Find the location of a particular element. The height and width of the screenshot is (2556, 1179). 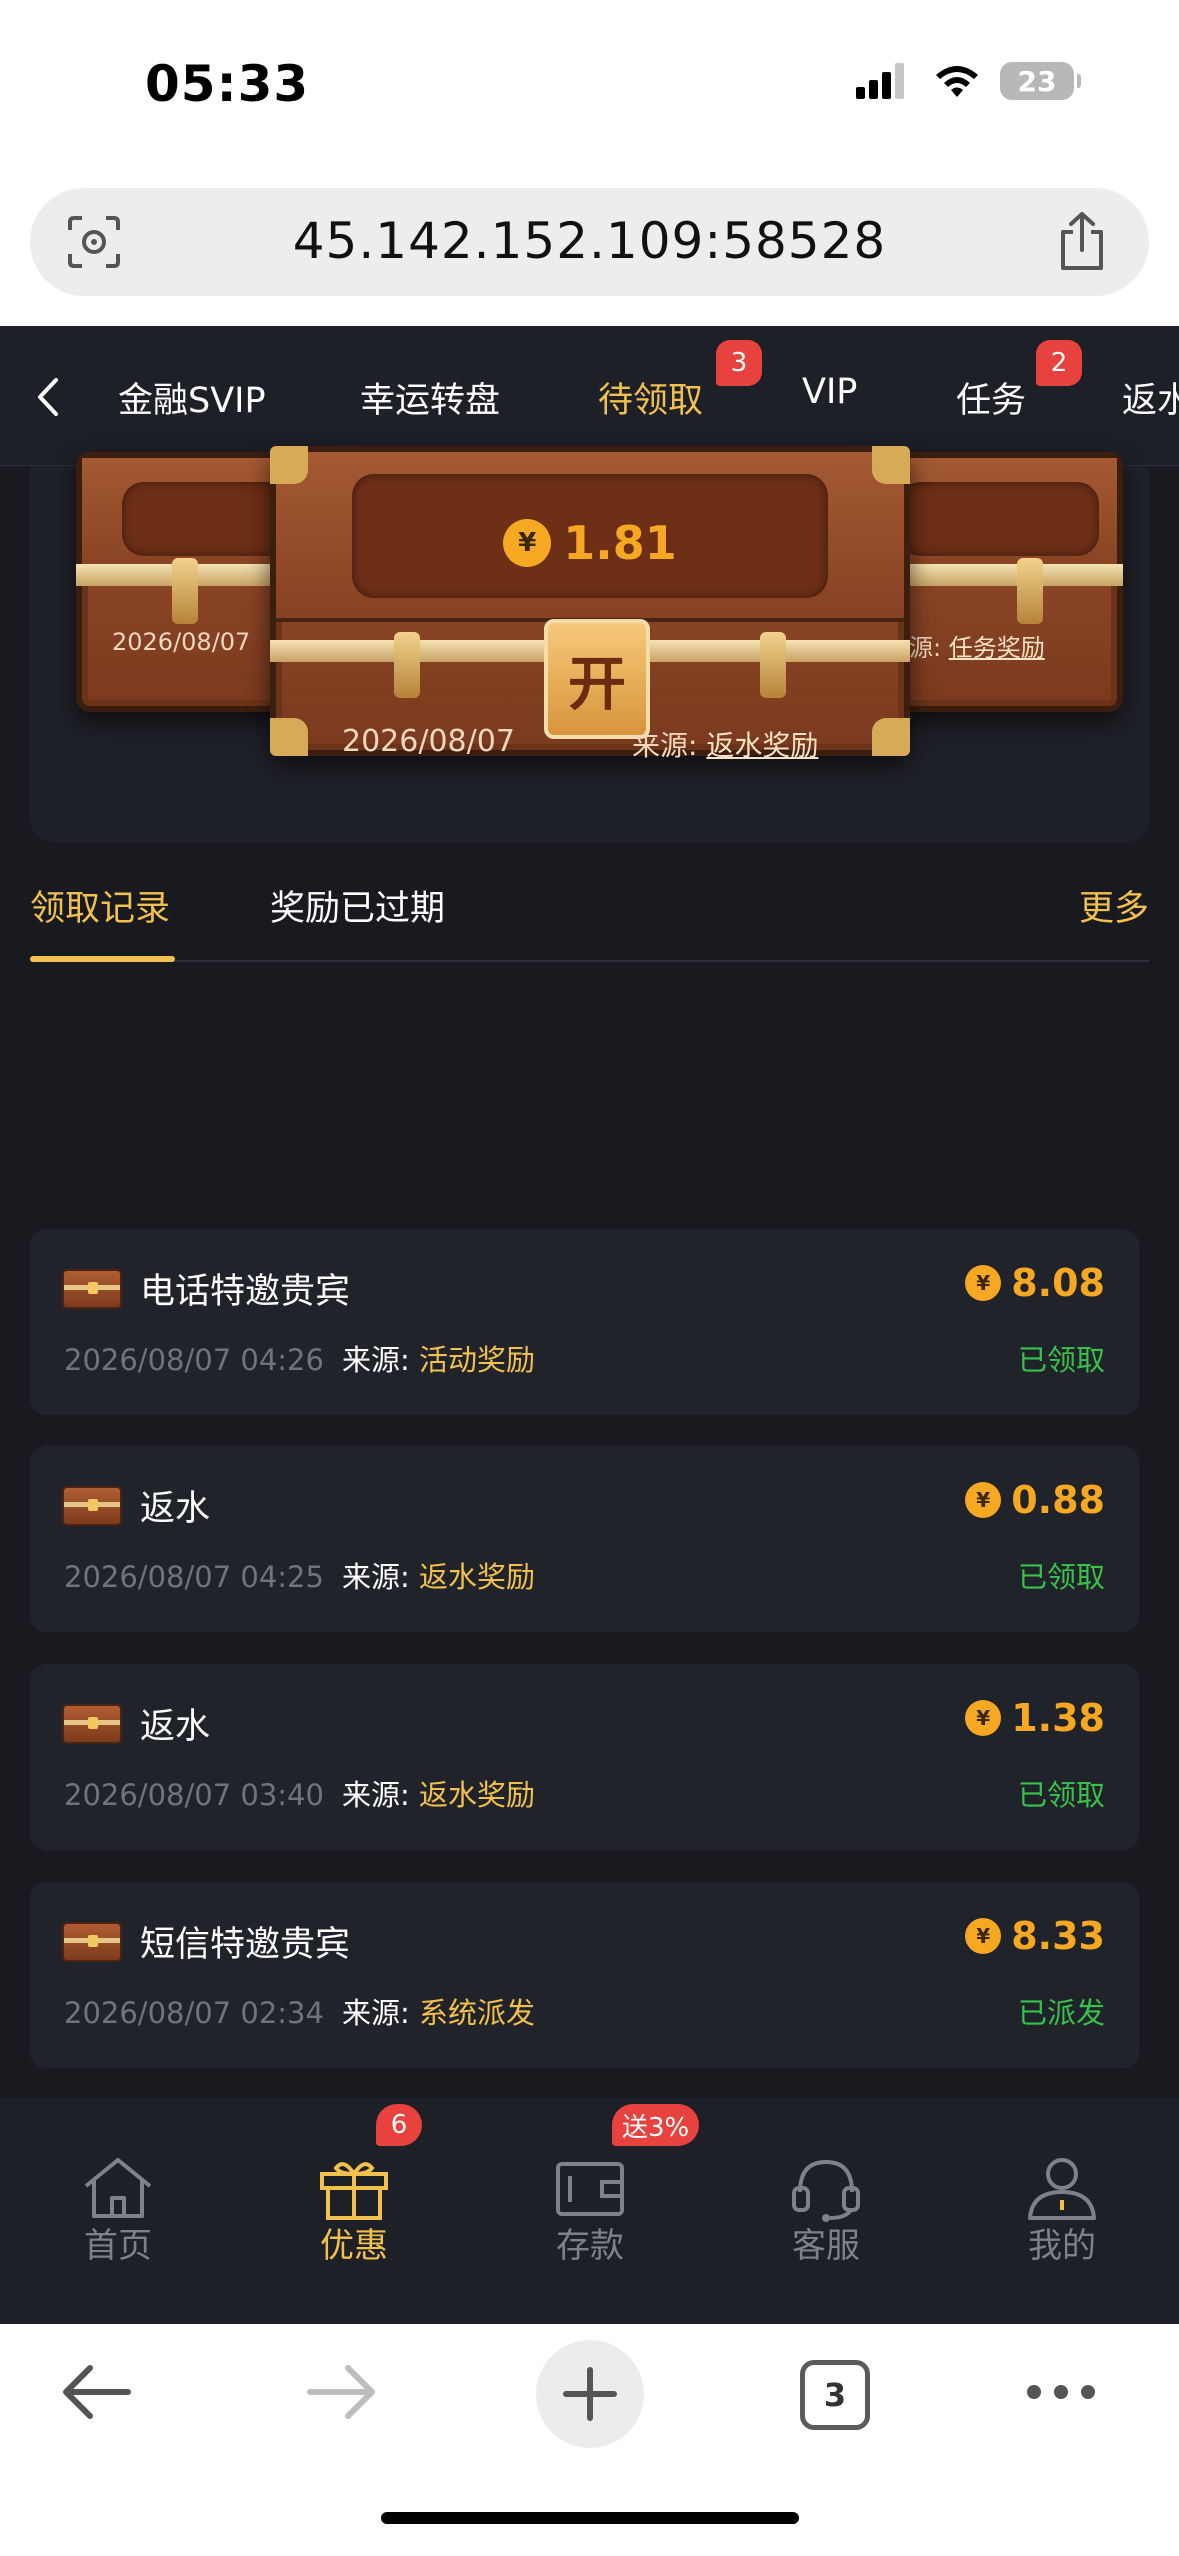

url-text: 45.142.152.109:58528 is located at coordinates (589, 241).